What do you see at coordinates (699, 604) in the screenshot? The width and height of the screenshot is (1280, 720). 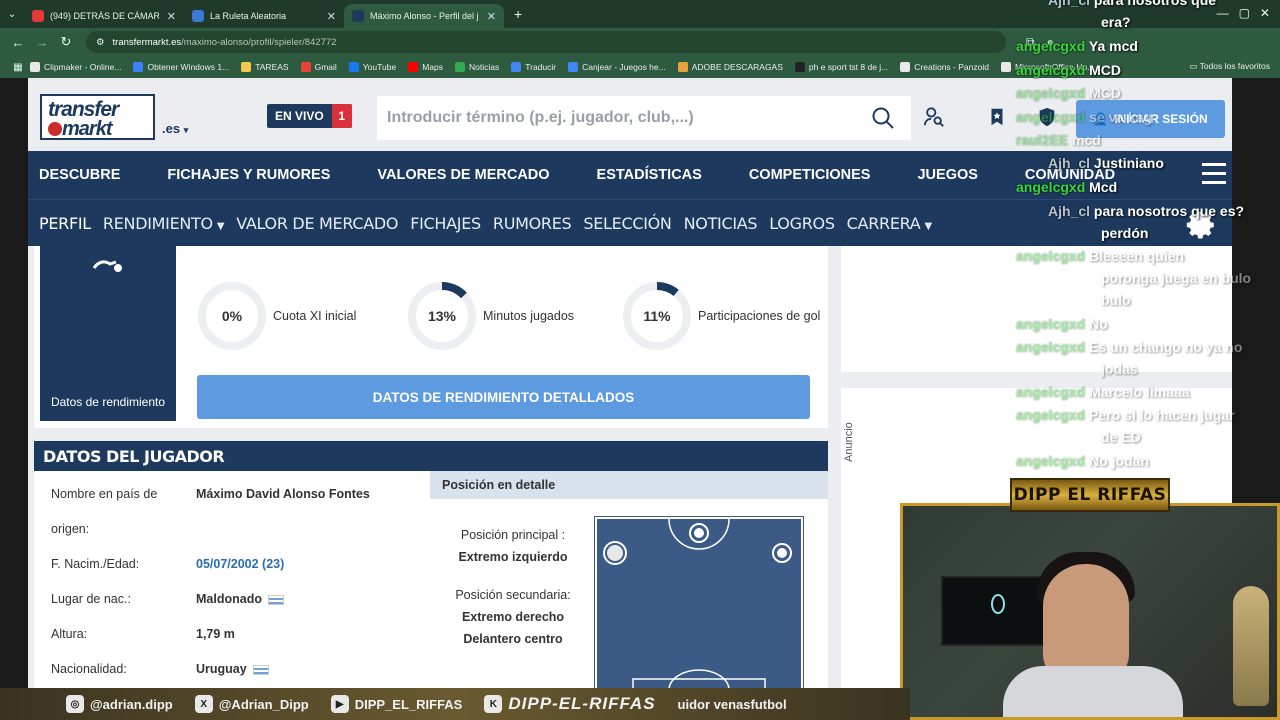 I see `position-pitch` at bounding box center [699, 604].